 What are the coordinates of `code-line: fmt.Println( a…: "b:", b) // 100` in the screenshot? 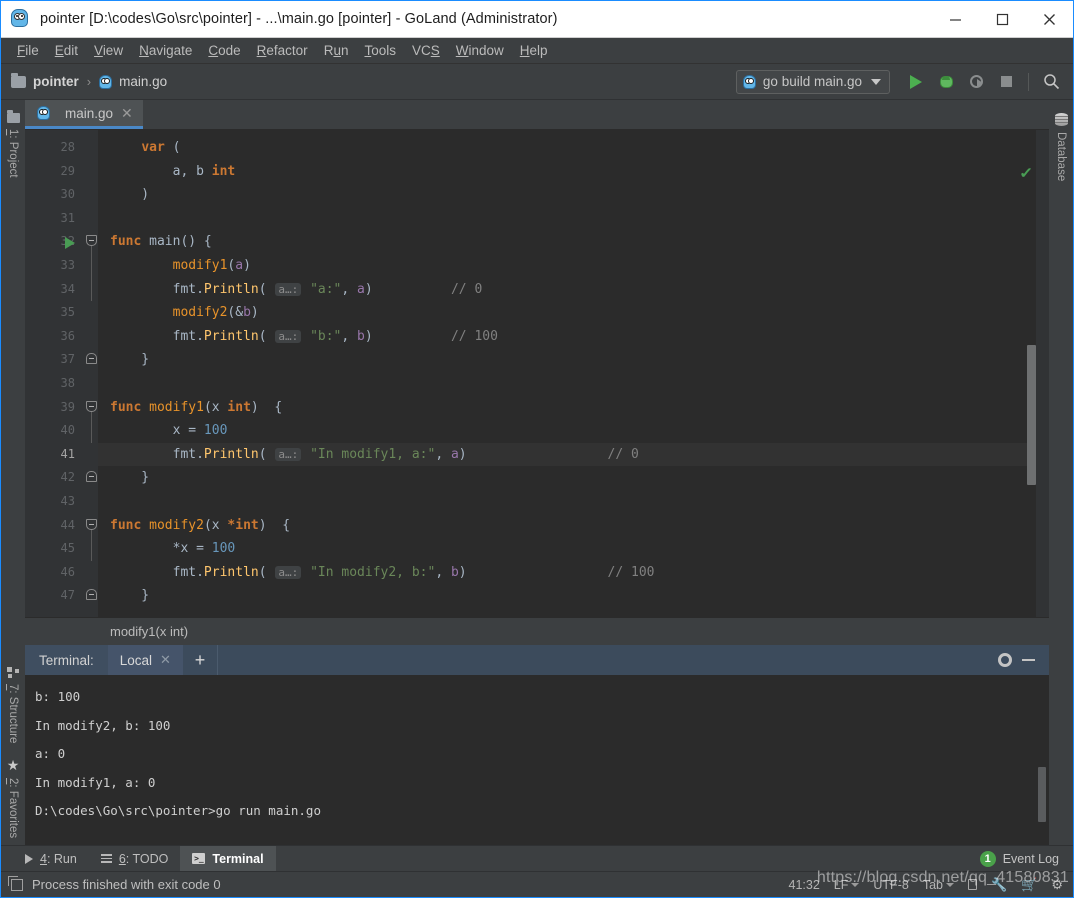 It's located at (573, 337).